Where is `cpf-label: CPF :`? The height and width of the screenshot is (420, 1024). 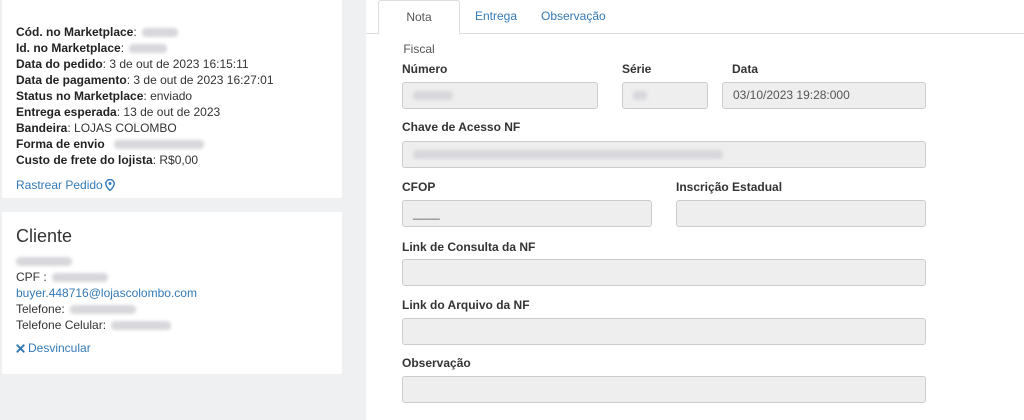
cpf-label: CPF : is located at coordinates (31, 277).